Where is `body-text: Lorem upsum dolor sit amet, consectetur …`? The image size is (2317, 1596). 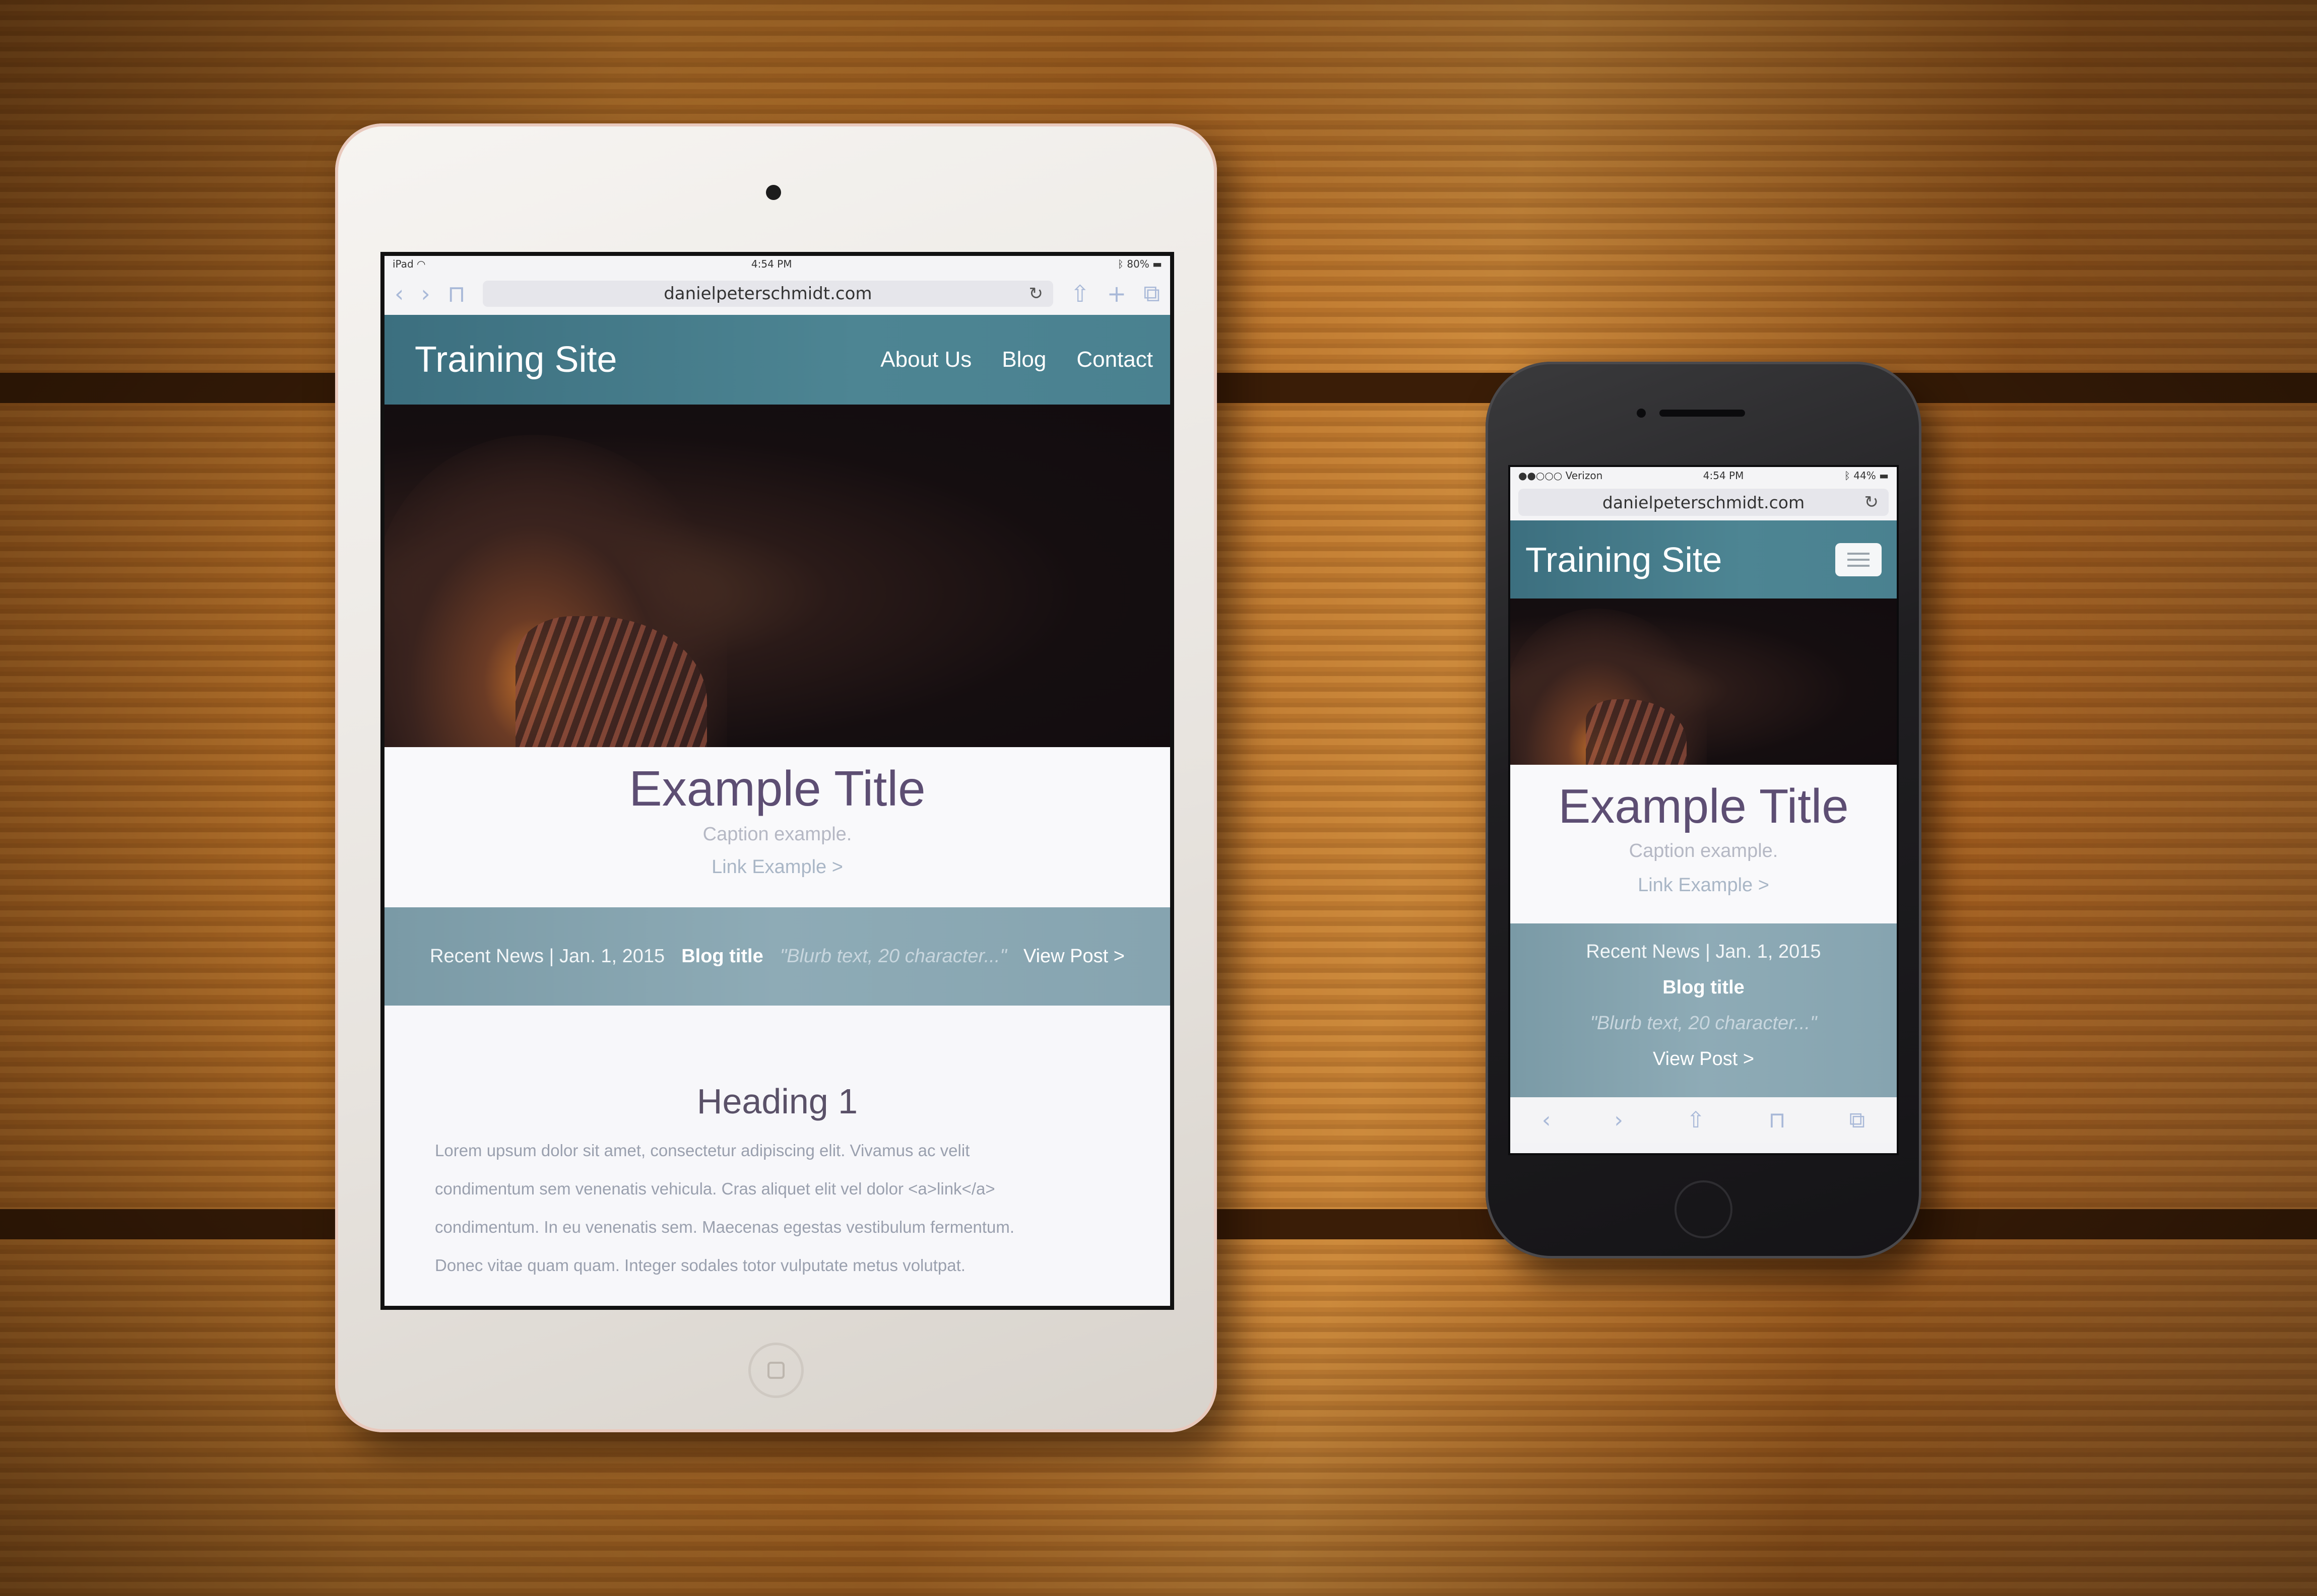 body-text: Lorem upsum dolor sit amet, consectetur … is located at coordinates (777, 1208).